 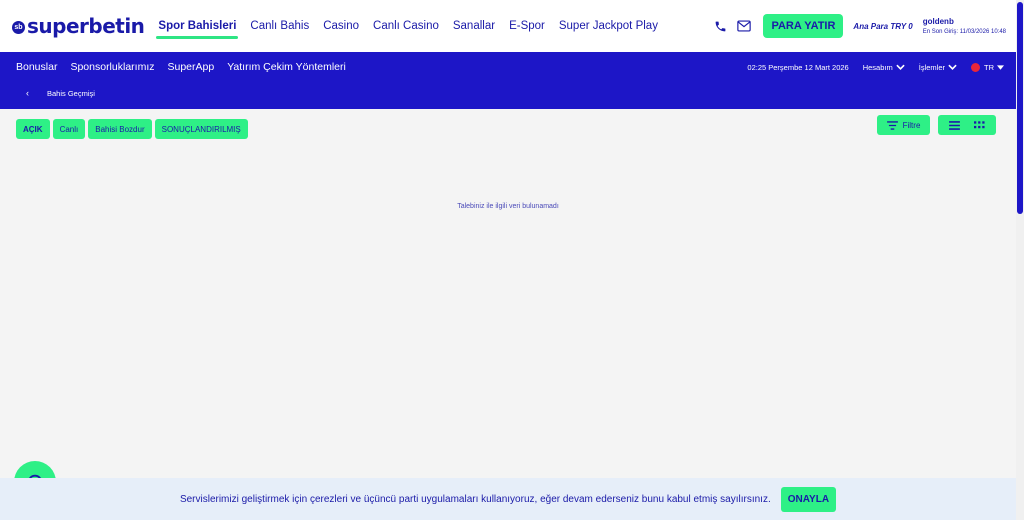 What do you see at coordinates (33, 129) in the screenshot?
I see `filter-acik: AÇIK` at bounding box center [33, 129].